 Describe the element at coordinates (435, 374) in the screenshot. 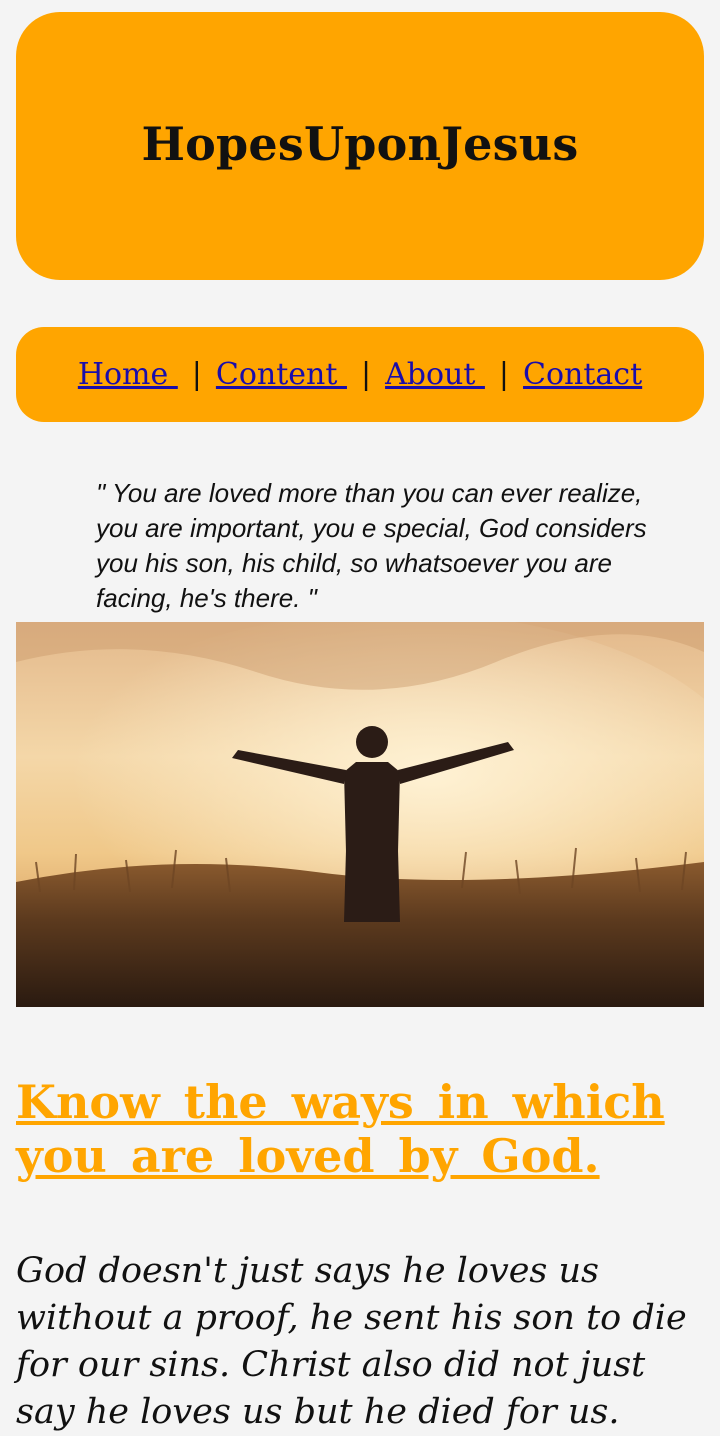

I see `nav-about-link: About` at that location.